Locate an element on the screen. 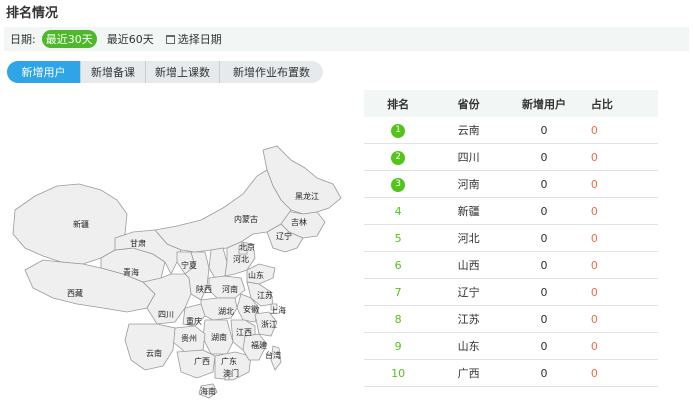 The width and height of the screenshot is (693, 405). table-row: 10 广西 0 0 is located at coordinates (511, 373).